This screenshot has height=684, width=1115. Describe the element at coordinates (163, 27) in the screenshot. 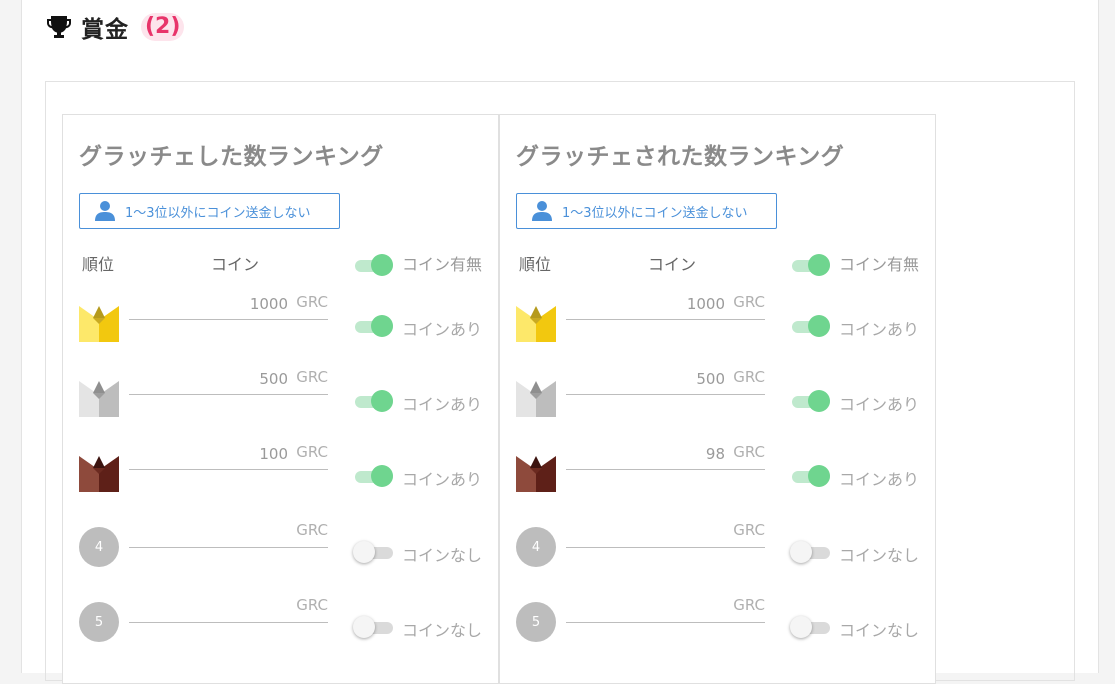

I see `prize-count-badge: (2)` at that location.